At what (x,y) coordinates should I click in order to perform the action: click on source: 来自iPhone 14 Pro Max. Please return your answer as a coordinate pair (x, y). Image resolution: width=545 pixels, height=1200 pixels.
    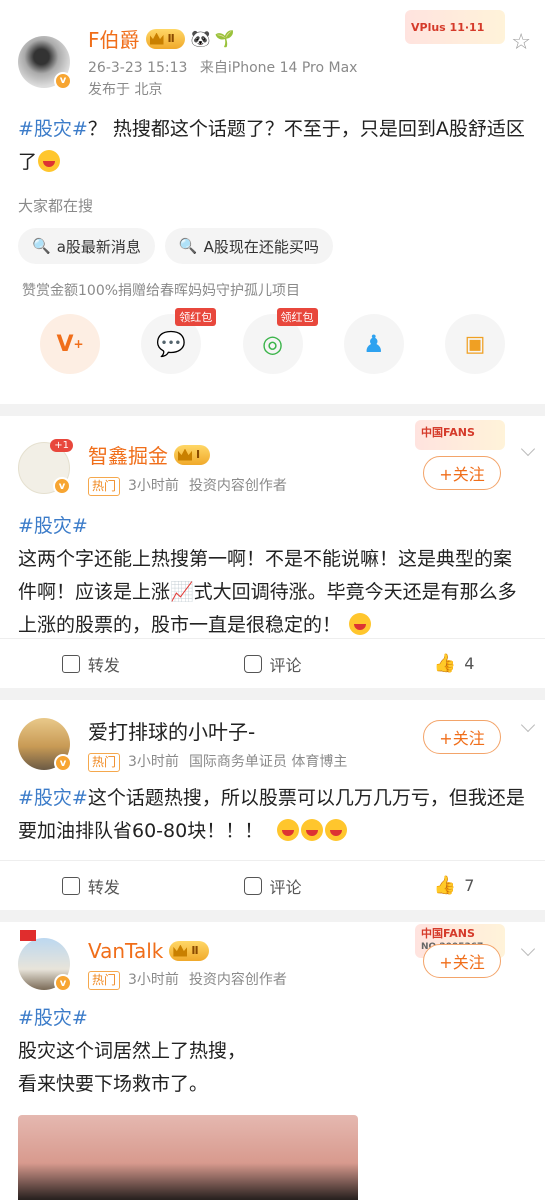
    Looking at the image, I should click on (278, 68).